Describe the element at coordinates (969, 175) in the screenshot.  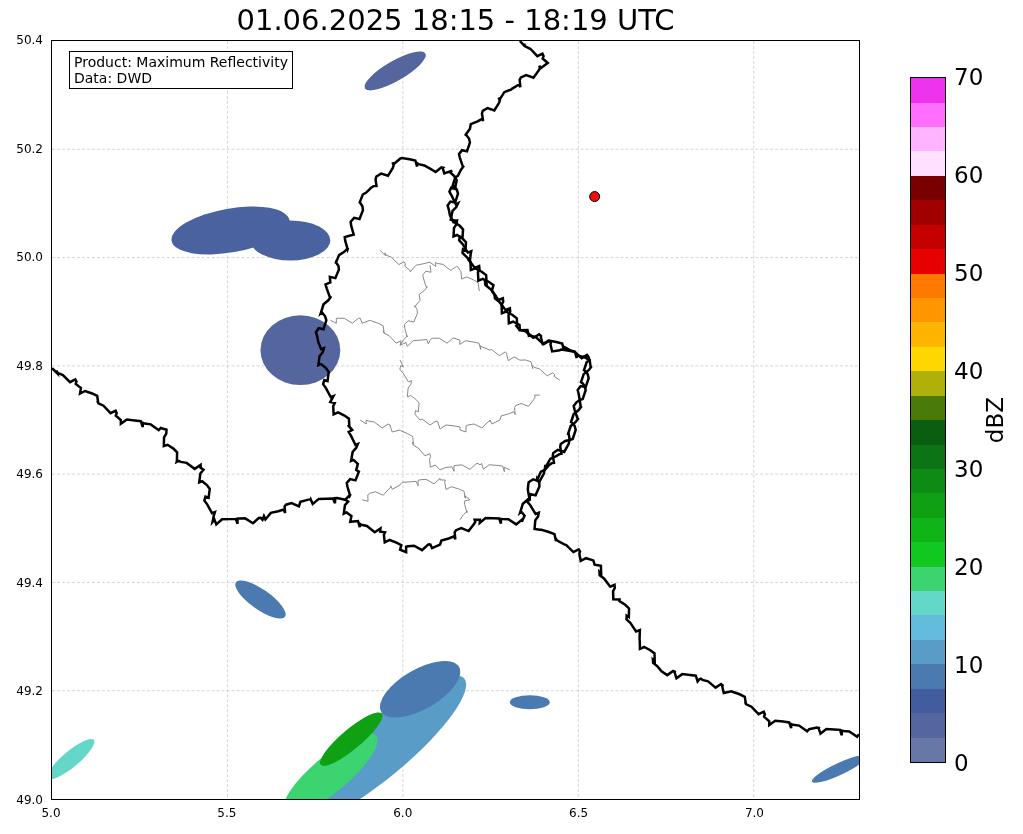
I see `tick-label: 60` at that location.